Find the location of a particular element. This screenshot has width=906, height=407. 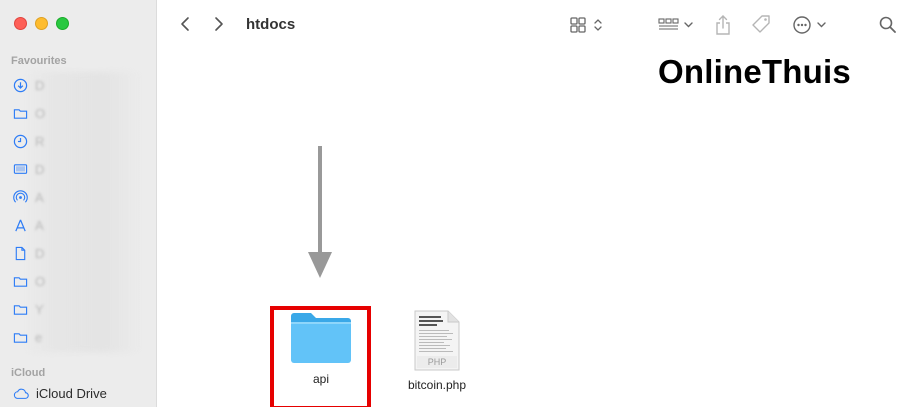

share-button is located at coordinates (723, 25).